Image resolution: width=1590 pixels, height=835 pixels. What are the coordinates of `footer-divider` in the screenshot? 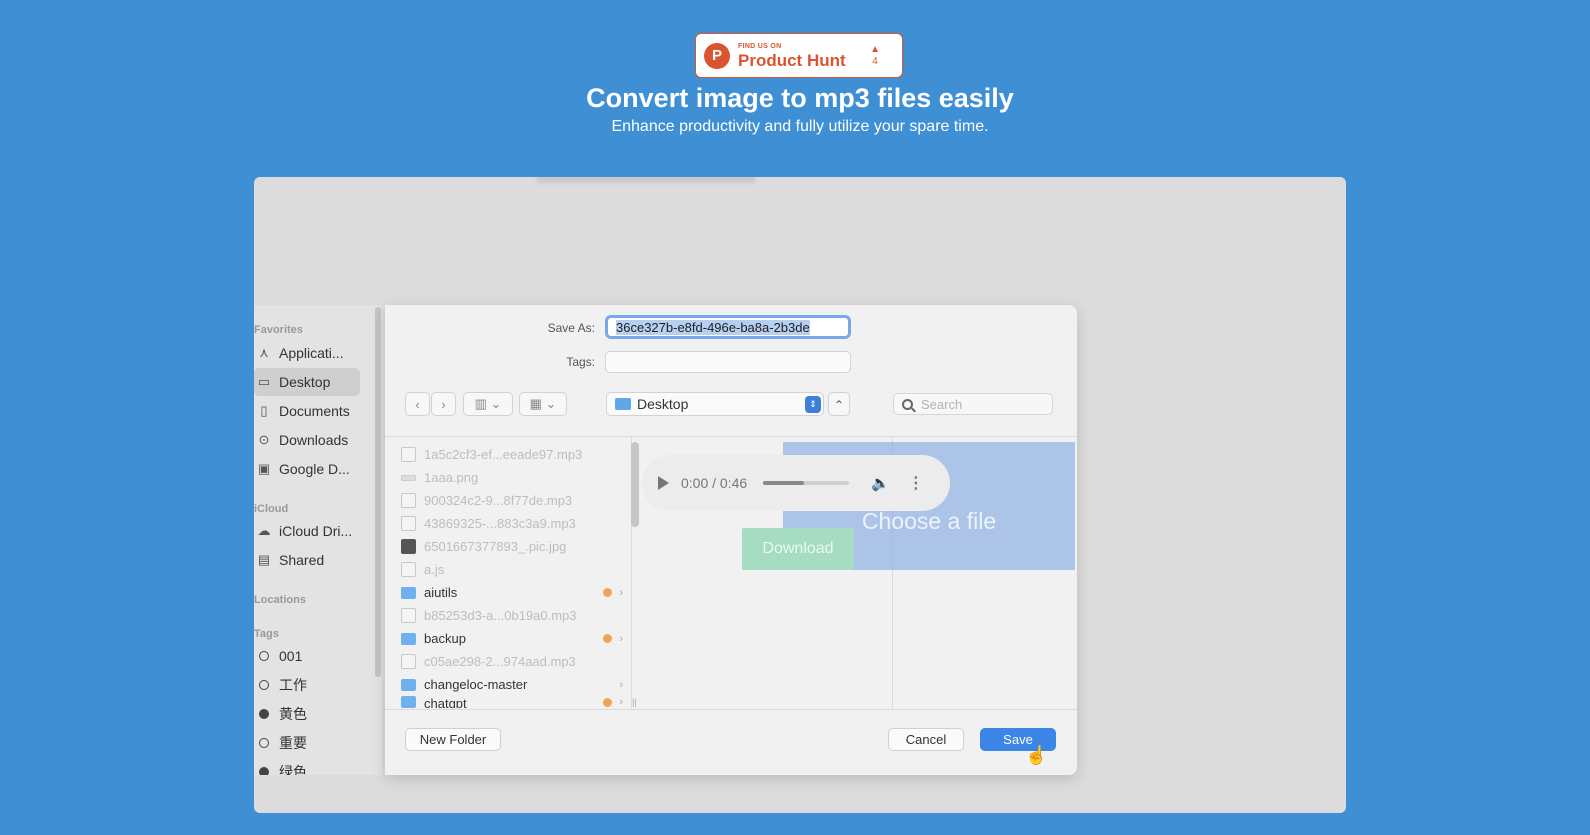 It's located at (731, 709).